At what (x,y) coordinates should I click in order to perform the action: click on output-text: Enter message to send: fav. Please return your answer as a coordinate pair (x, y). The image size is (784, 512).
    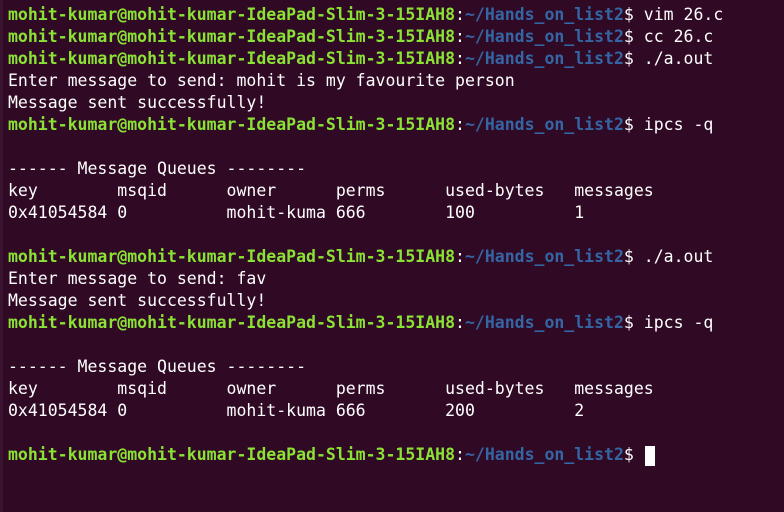
    Looking at the image, I should click on (137, 278).